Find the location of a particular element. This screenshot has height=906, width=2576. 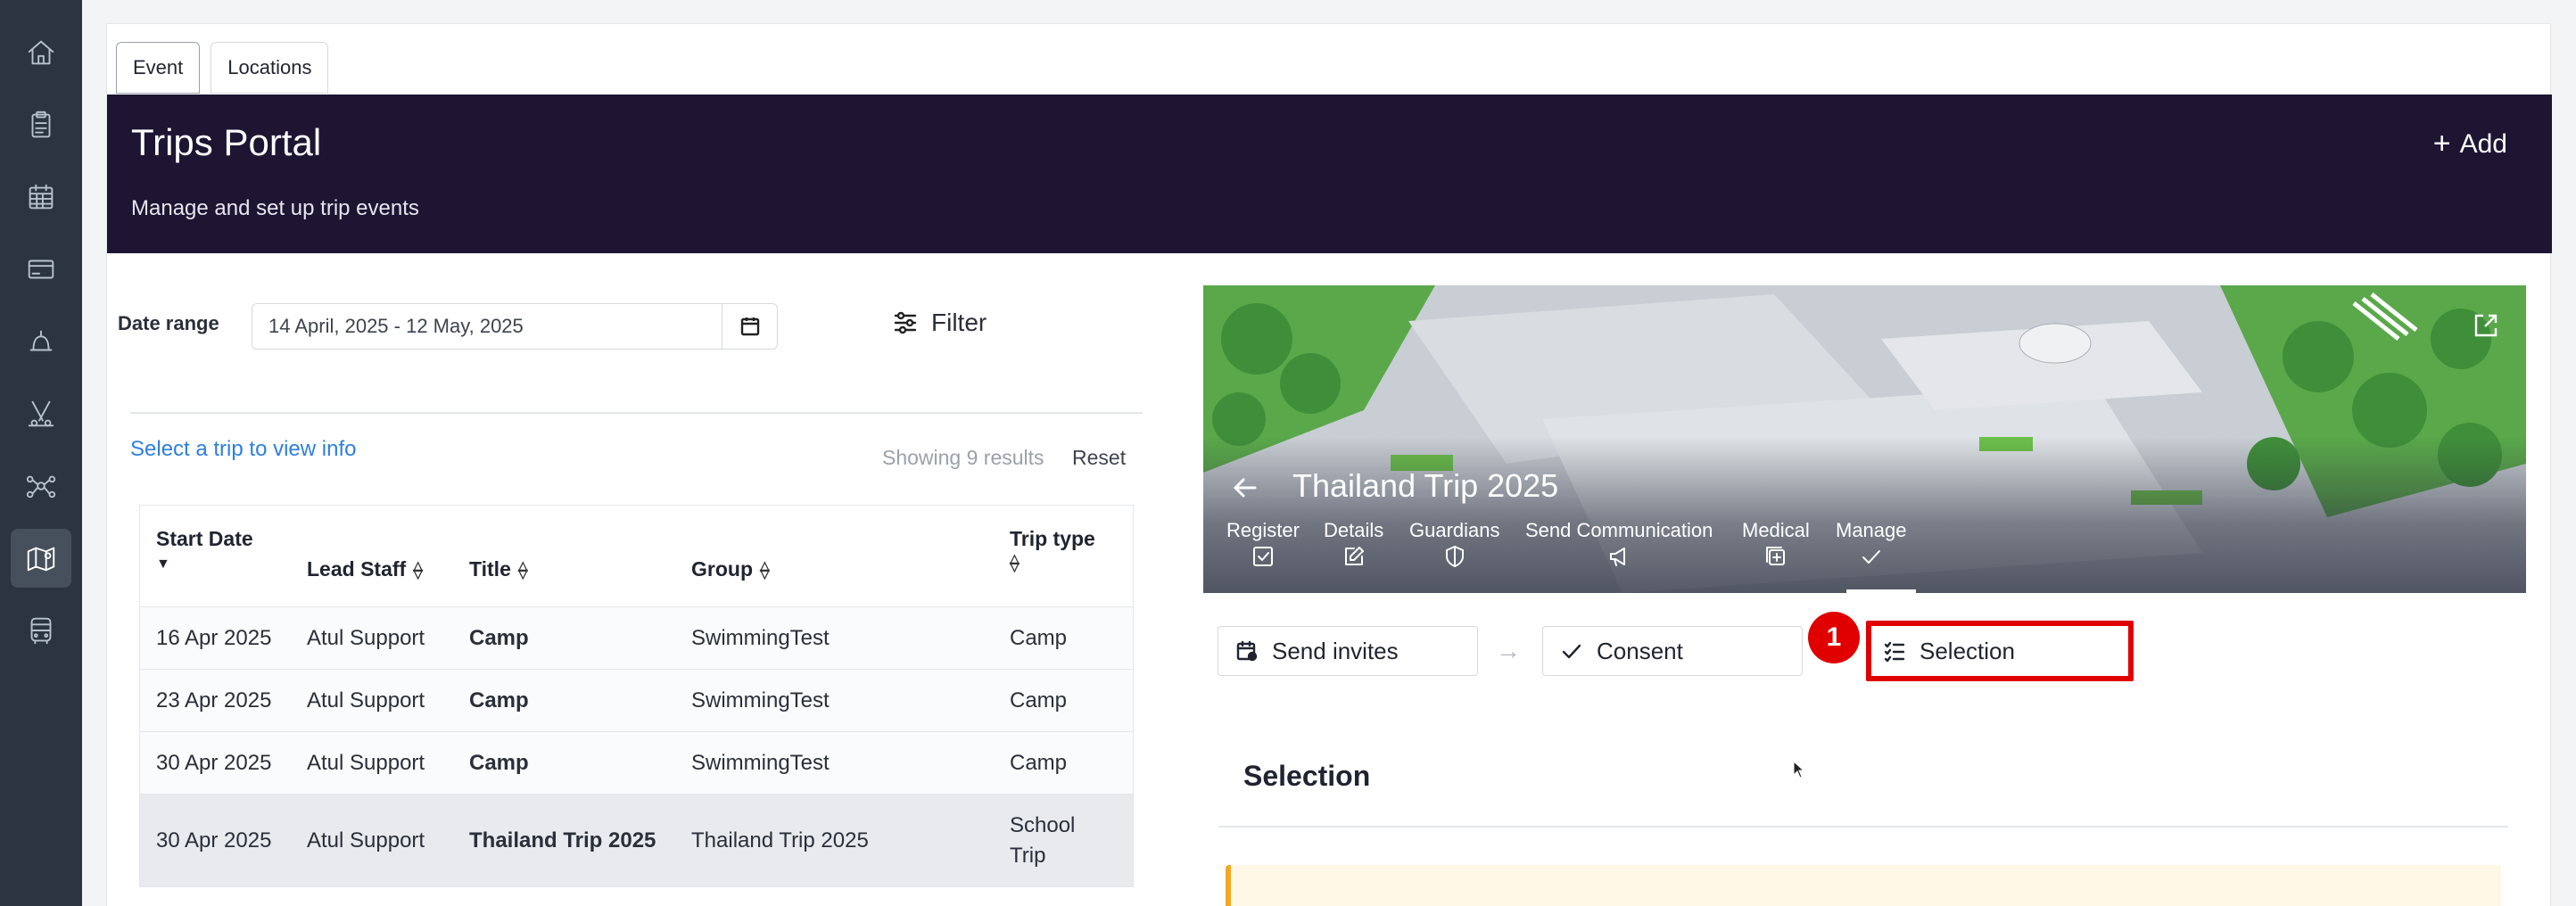

column-trip-type: Trip type △ ▽ is located at coordinates (1052, 549).